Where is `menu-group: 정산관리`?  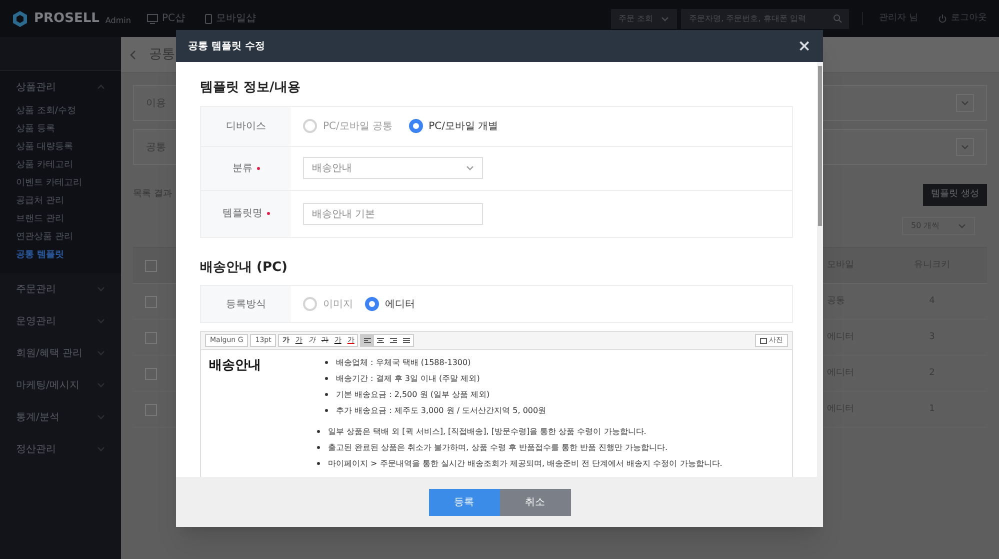 menu-group: 정산관리 is located at coordinates (60, 449).